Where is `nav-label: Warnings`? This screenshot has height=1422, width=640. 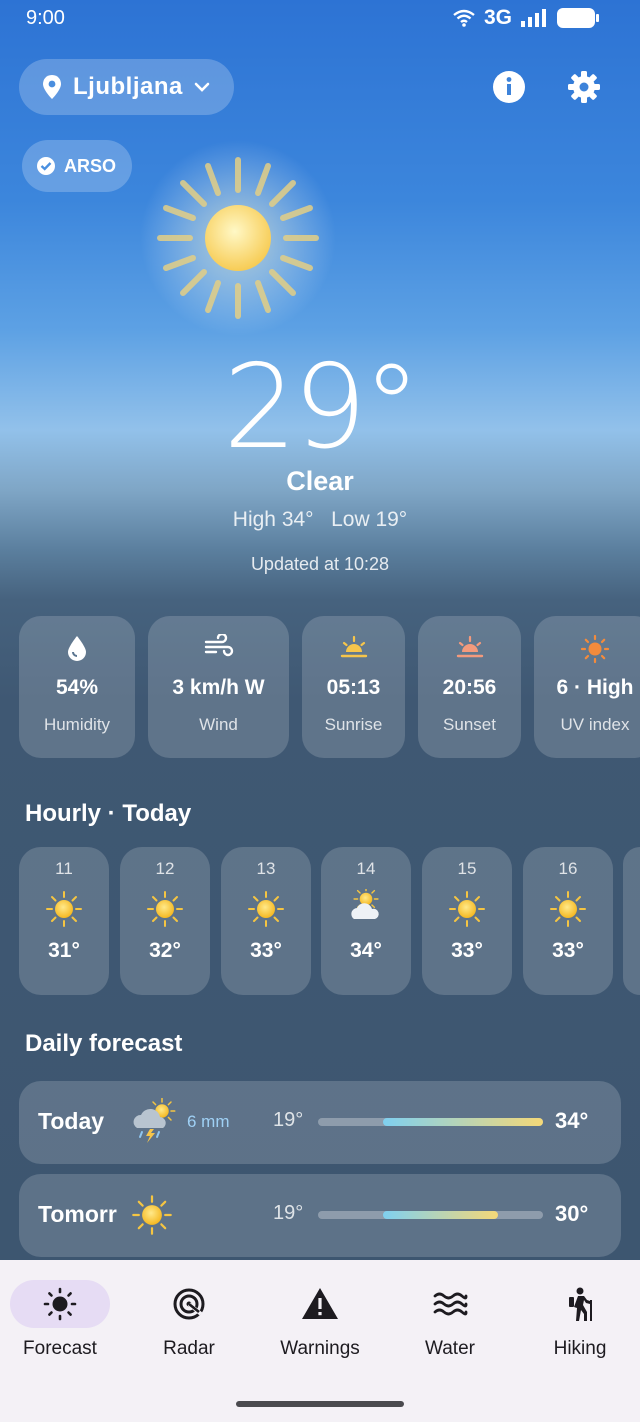 nav-label: Warnings is located at coordinates (320, 1348).